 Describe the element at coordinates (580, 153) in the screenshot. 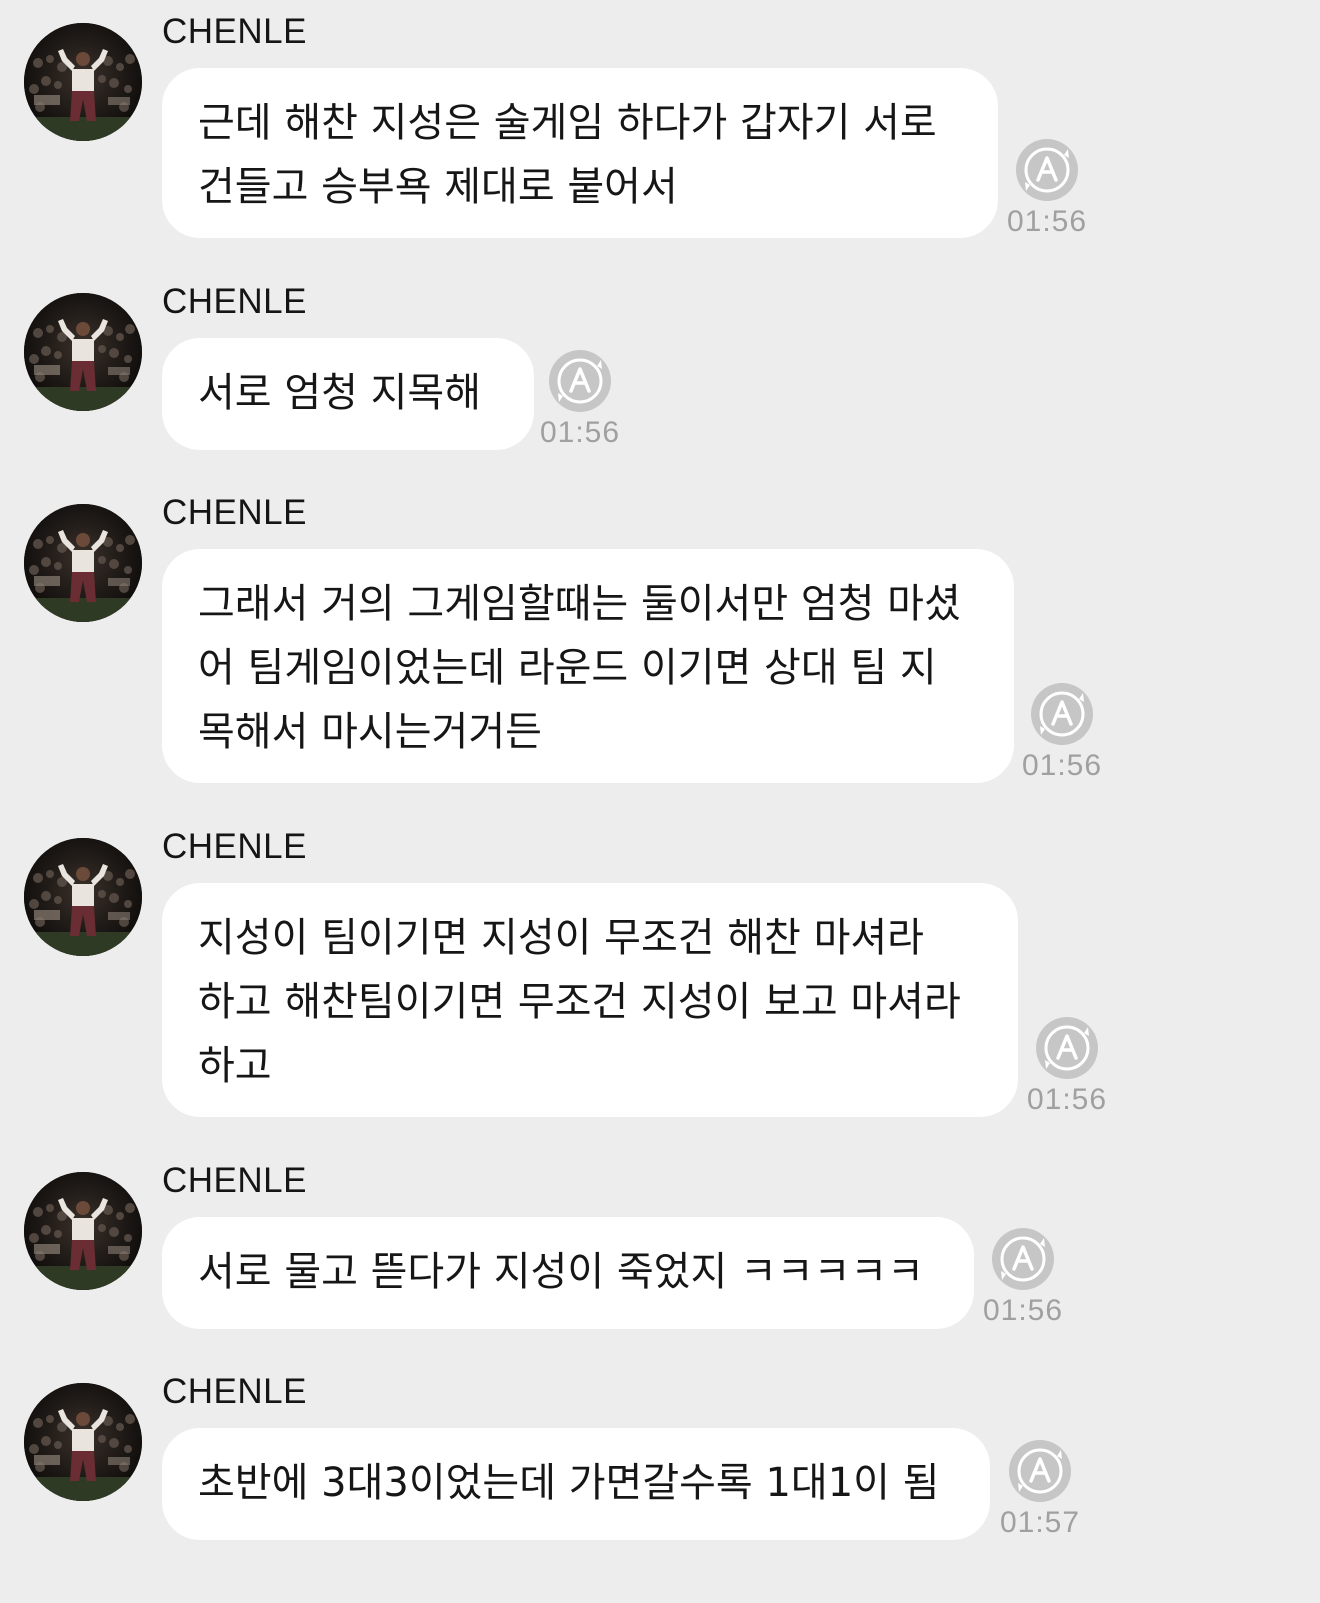

I see `message-bubble: 근데 해찬 지성은 술게임 하다가 갑자기 서로 건들고 승부욕 제대로 붙어서` at that location.